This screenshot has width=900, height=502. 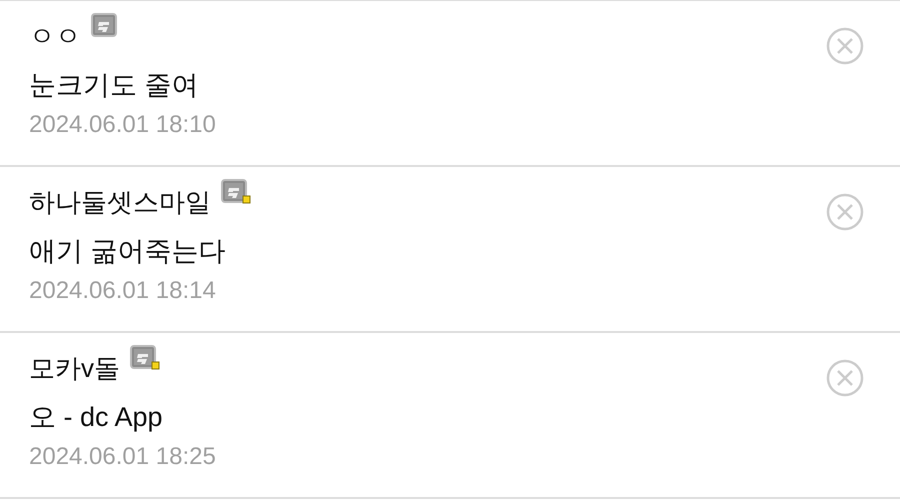 I want to click on author-name: ㅇㅇ, so click(x=55, y=36).